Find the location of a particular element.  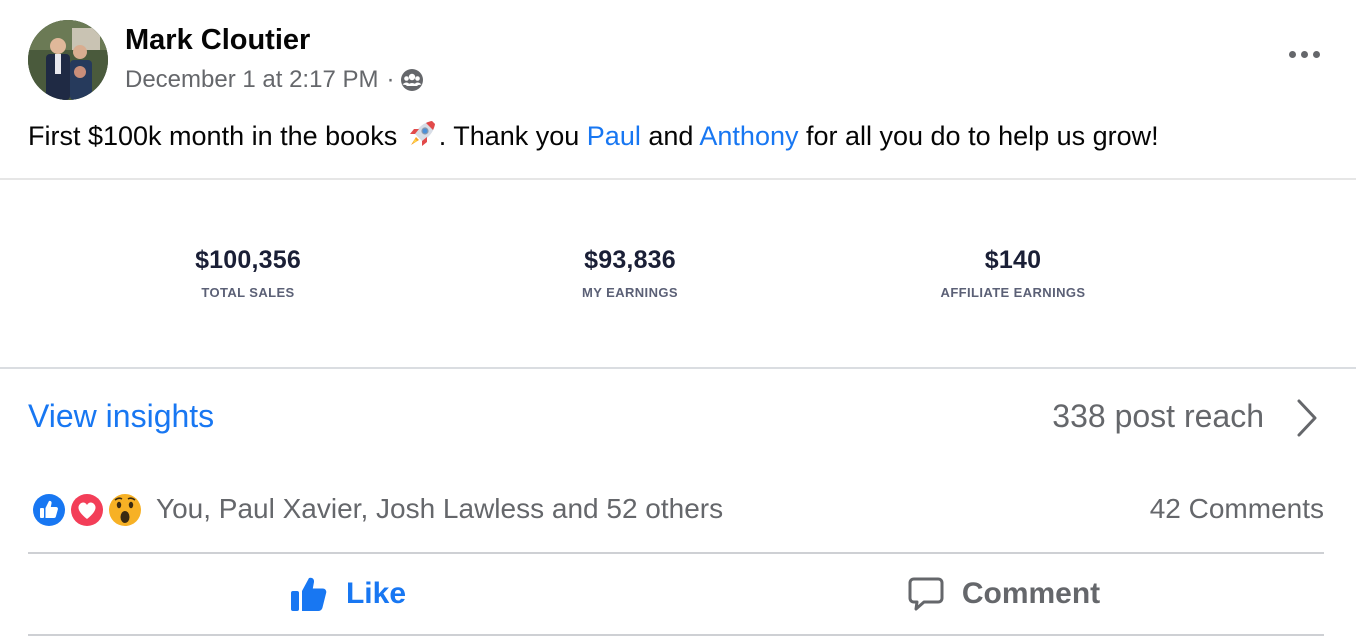

post-text-part: First $100k month in the books is located at coordinates (216, 136).